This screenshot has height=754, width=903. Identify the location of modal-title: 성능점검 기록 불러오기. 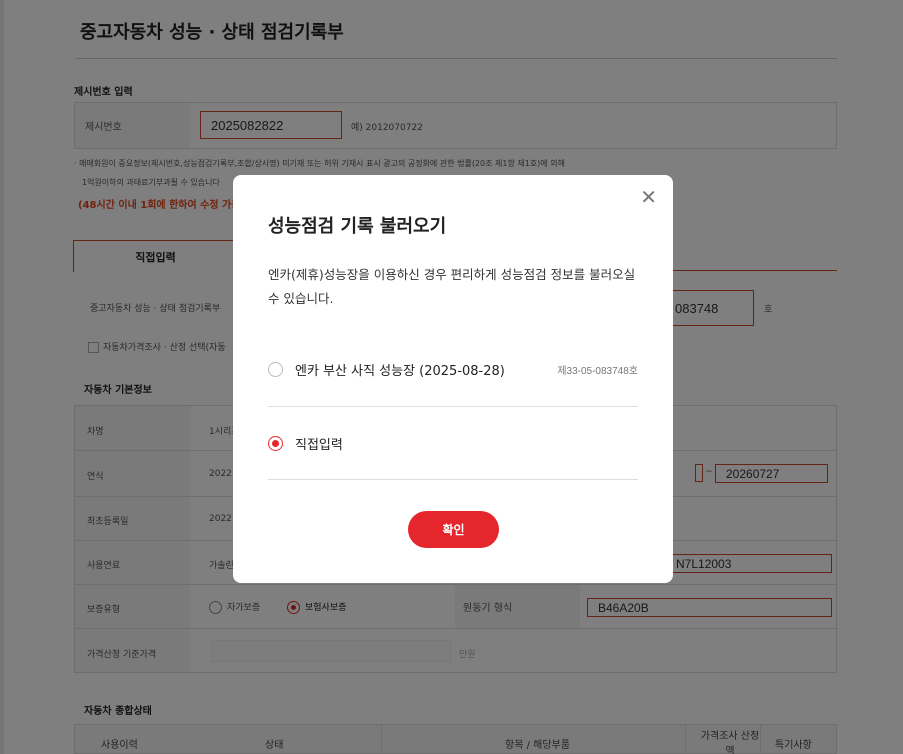
(357, 226).